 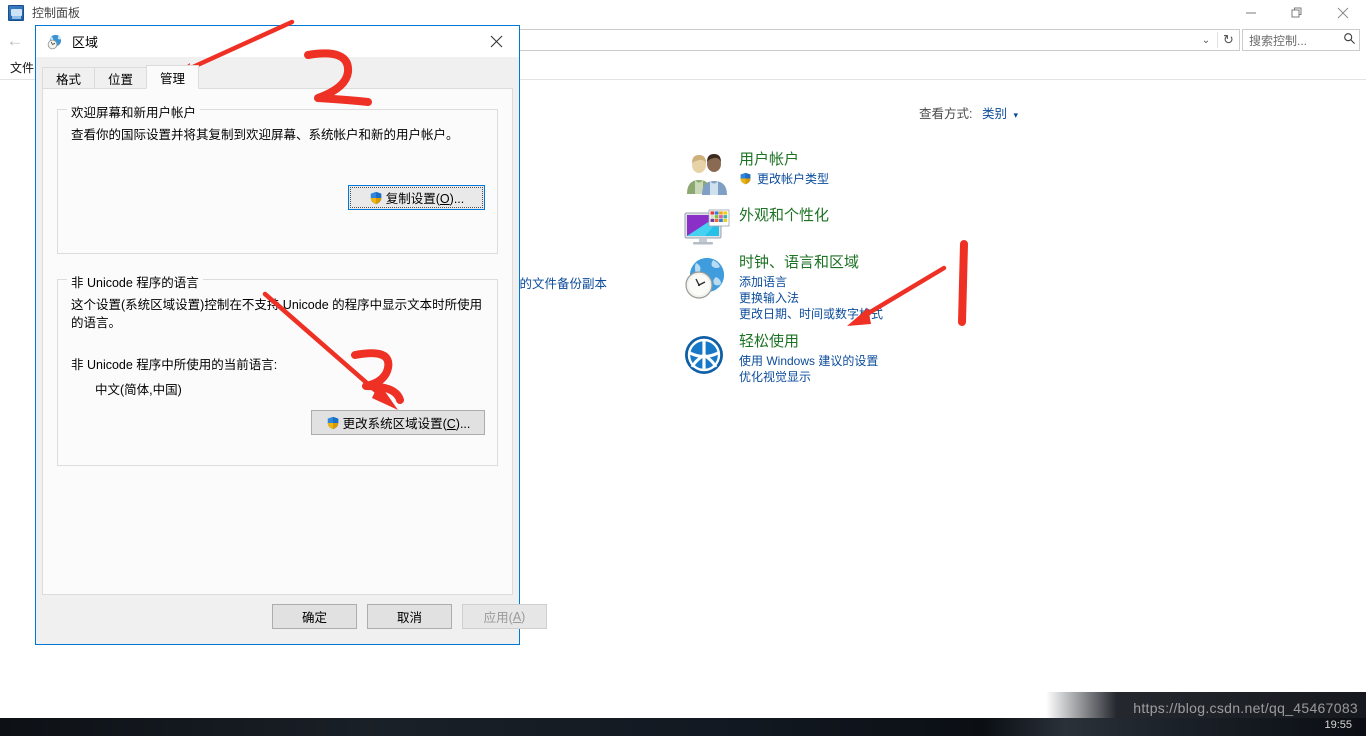 What do you see at coordinates (85, 42) in the screenshot?
I see `dialog-title: 区域` at bounding box center [85, 42].